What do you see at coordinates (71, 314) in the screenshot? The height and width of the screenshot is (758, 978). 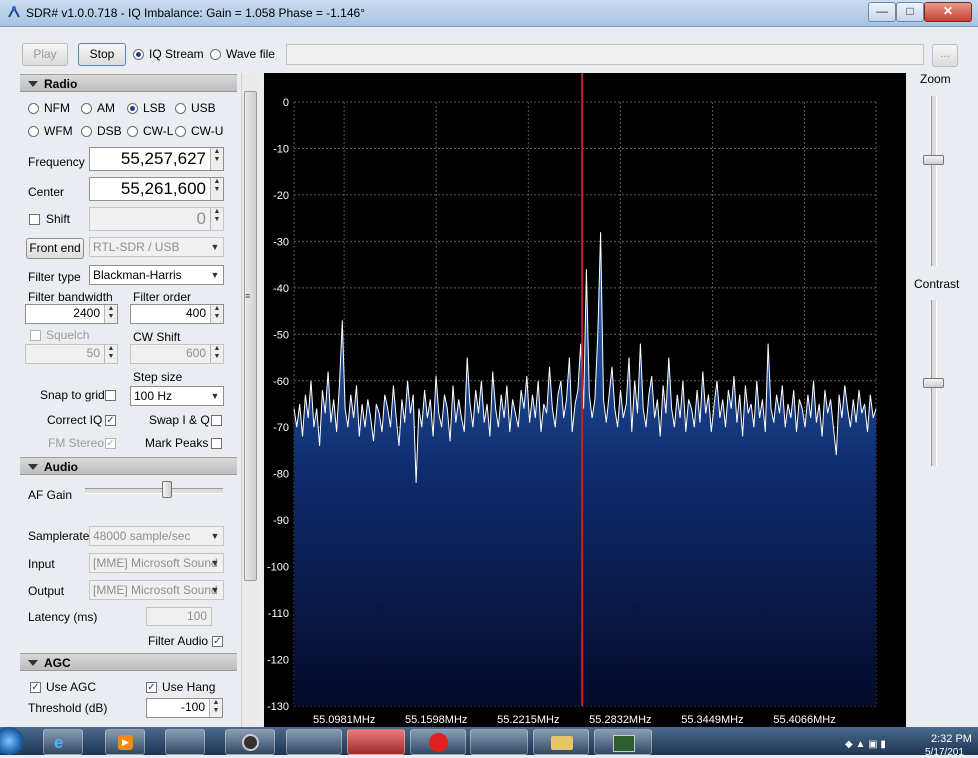 I see `filter-bandwidth-input: 2400 ▲ ▼` at bounding box center [71, 314].